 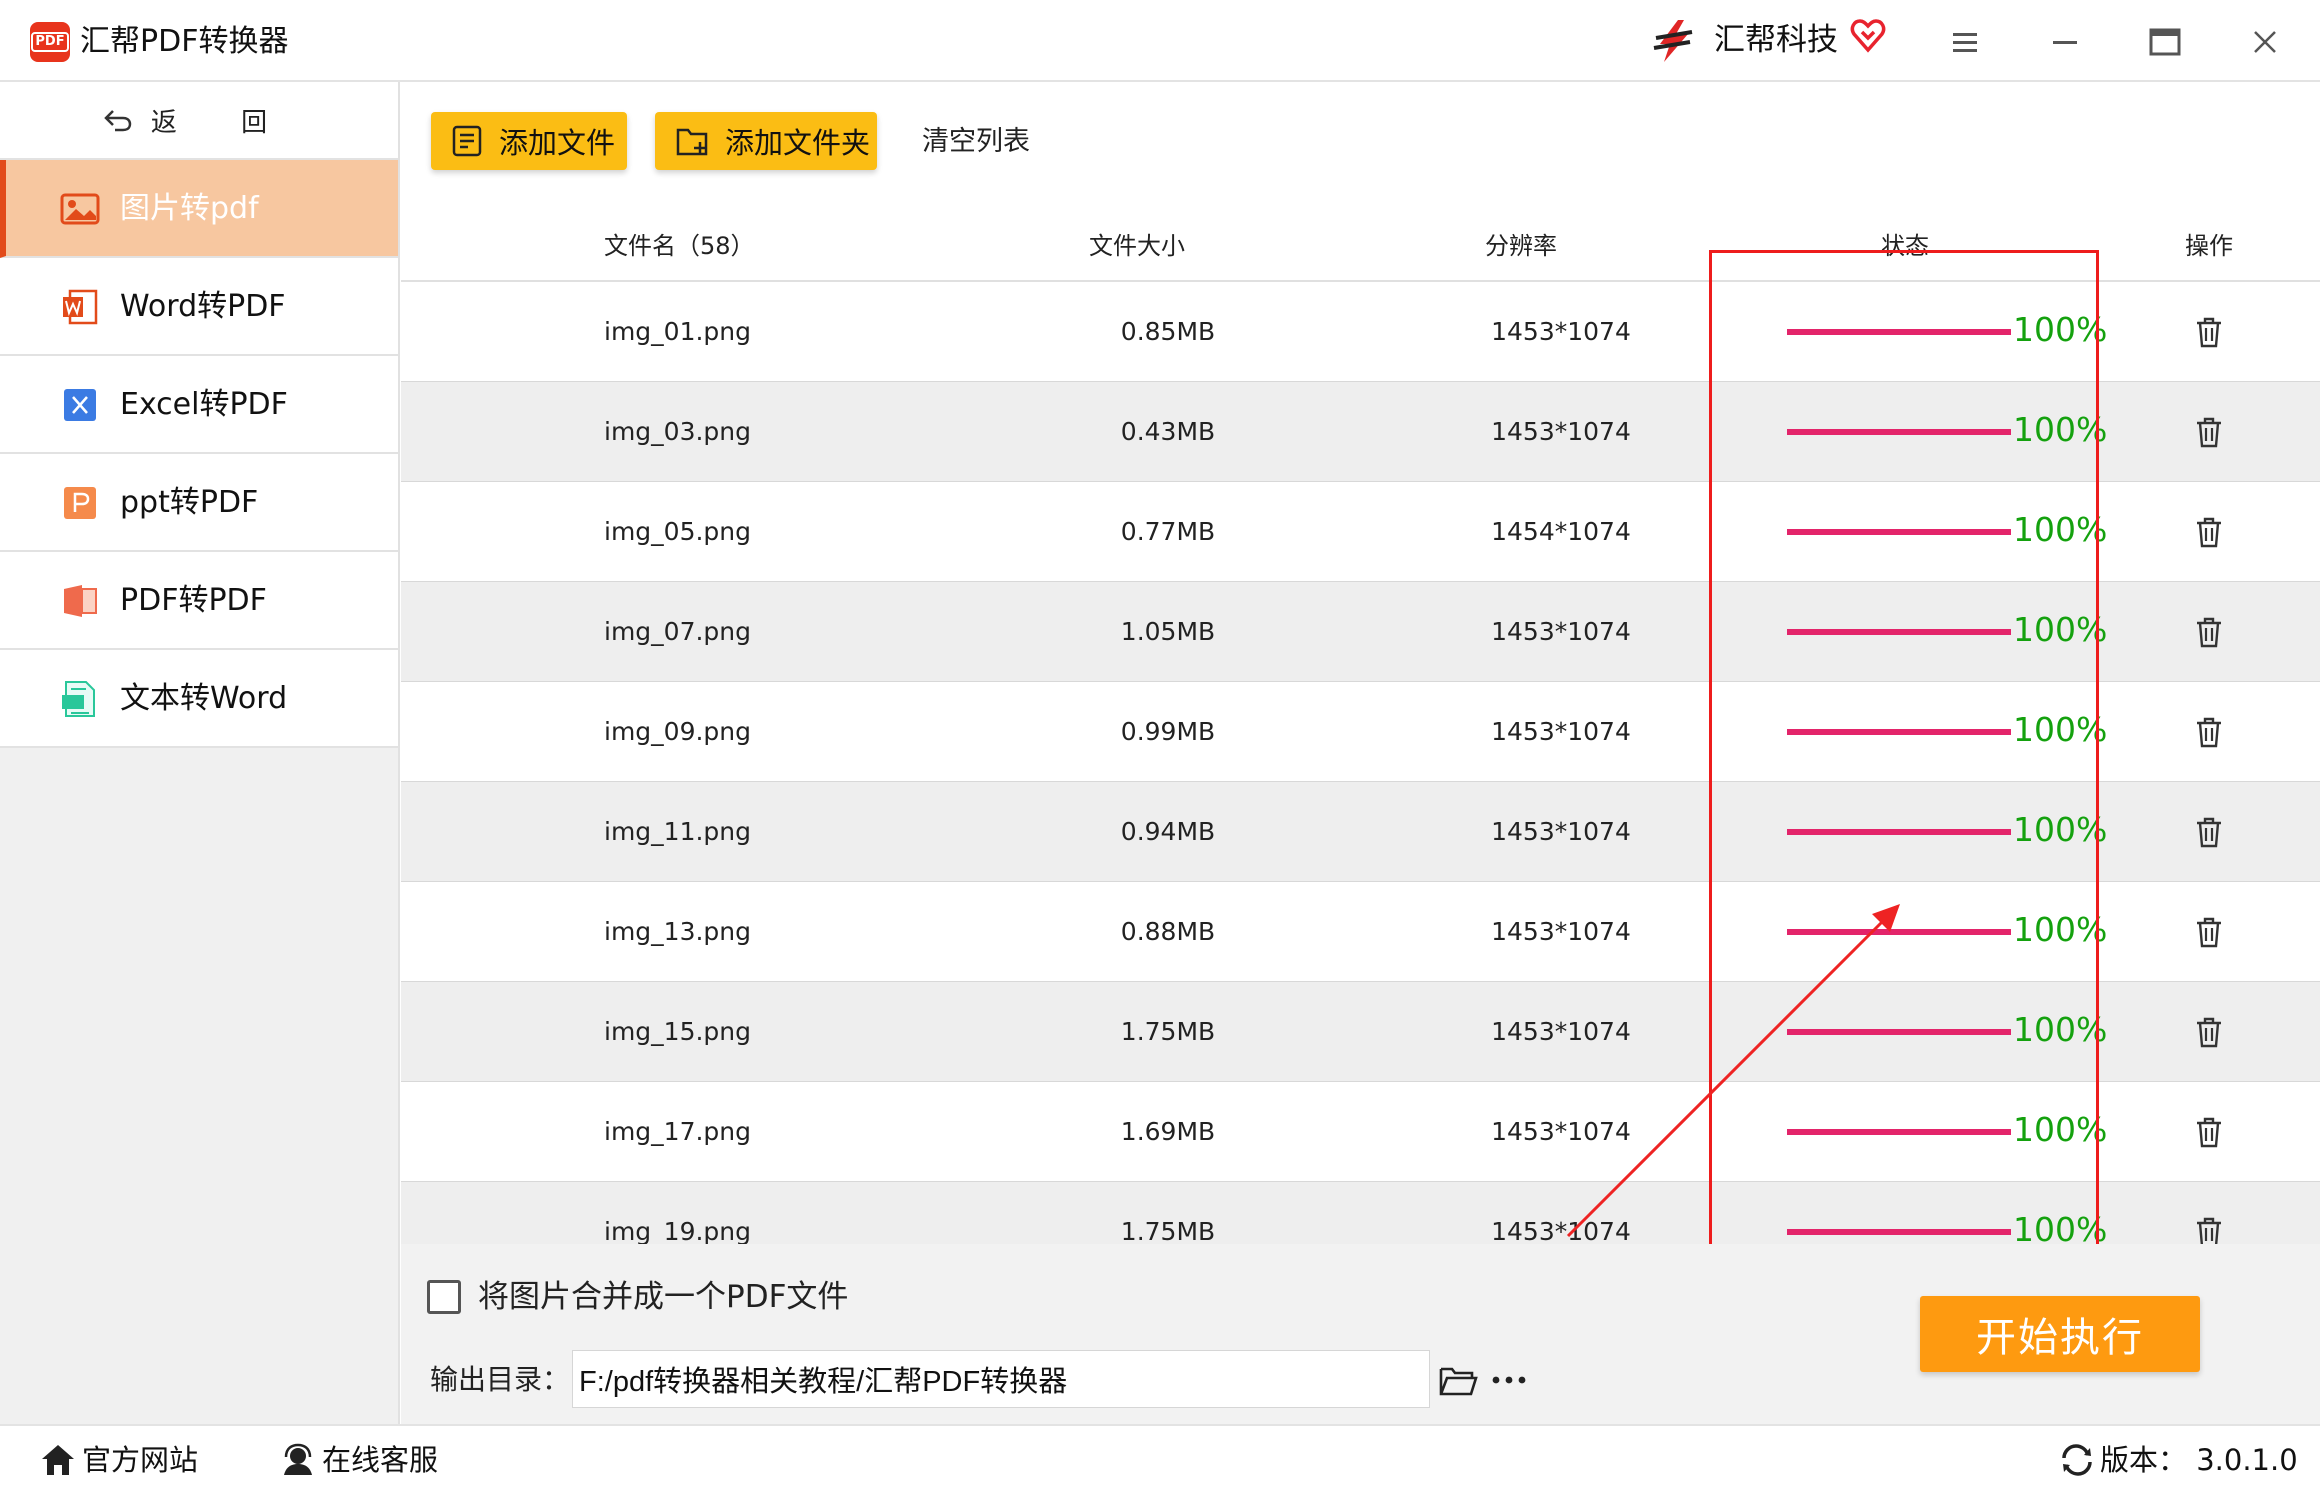 What do you see at coordinates (1160, 41) in the screenshot?
I see `title-bar: PDF 汇帮PDF转换器 汇帮科技` at bounding box center [1160, 41].